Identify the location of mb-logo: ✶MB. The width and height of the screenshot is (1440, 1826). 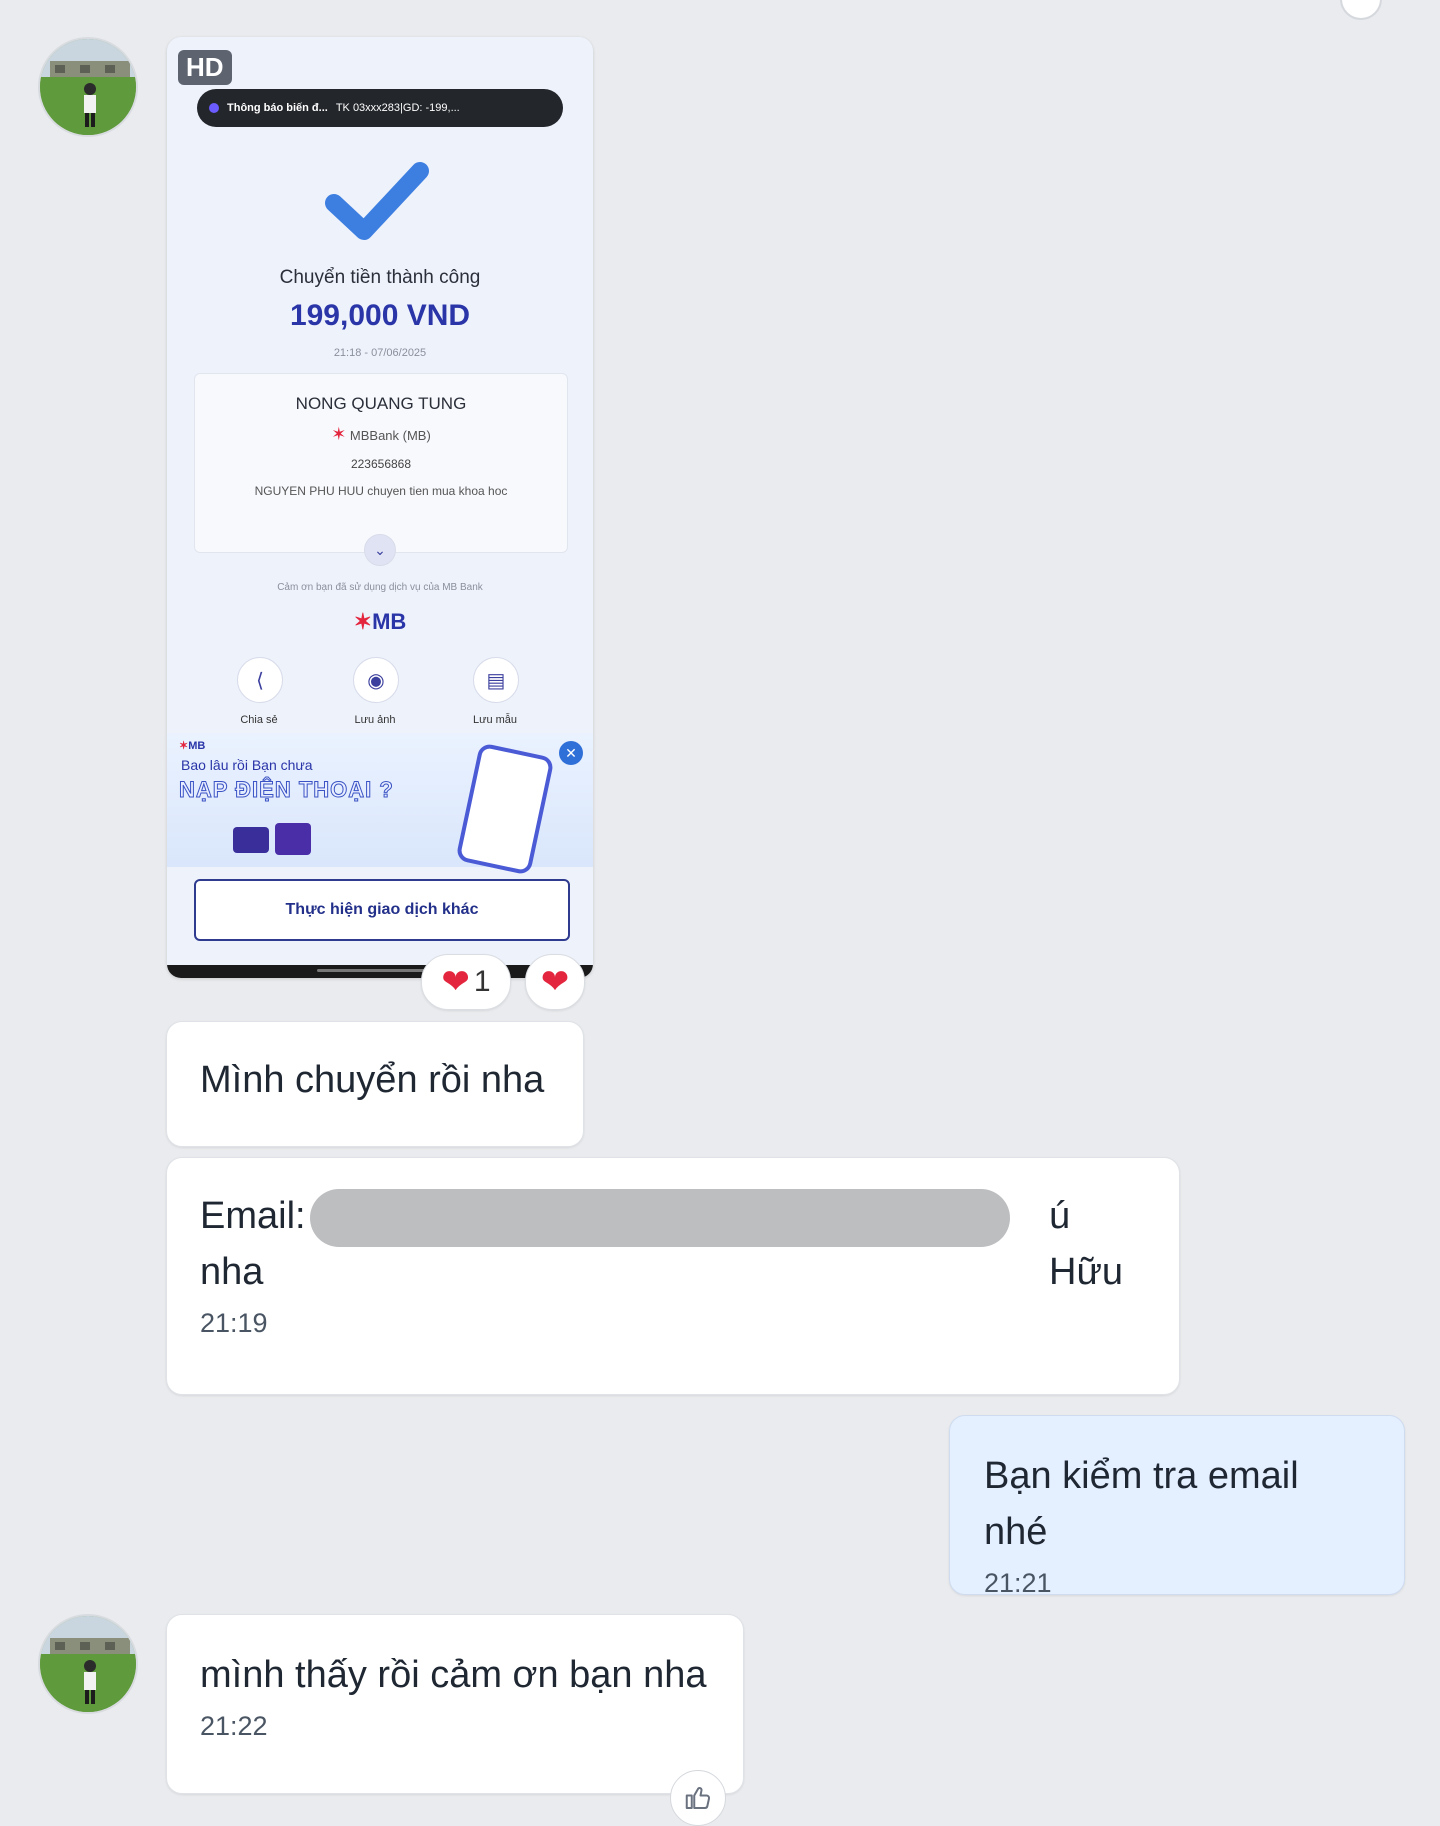
(380, 621).